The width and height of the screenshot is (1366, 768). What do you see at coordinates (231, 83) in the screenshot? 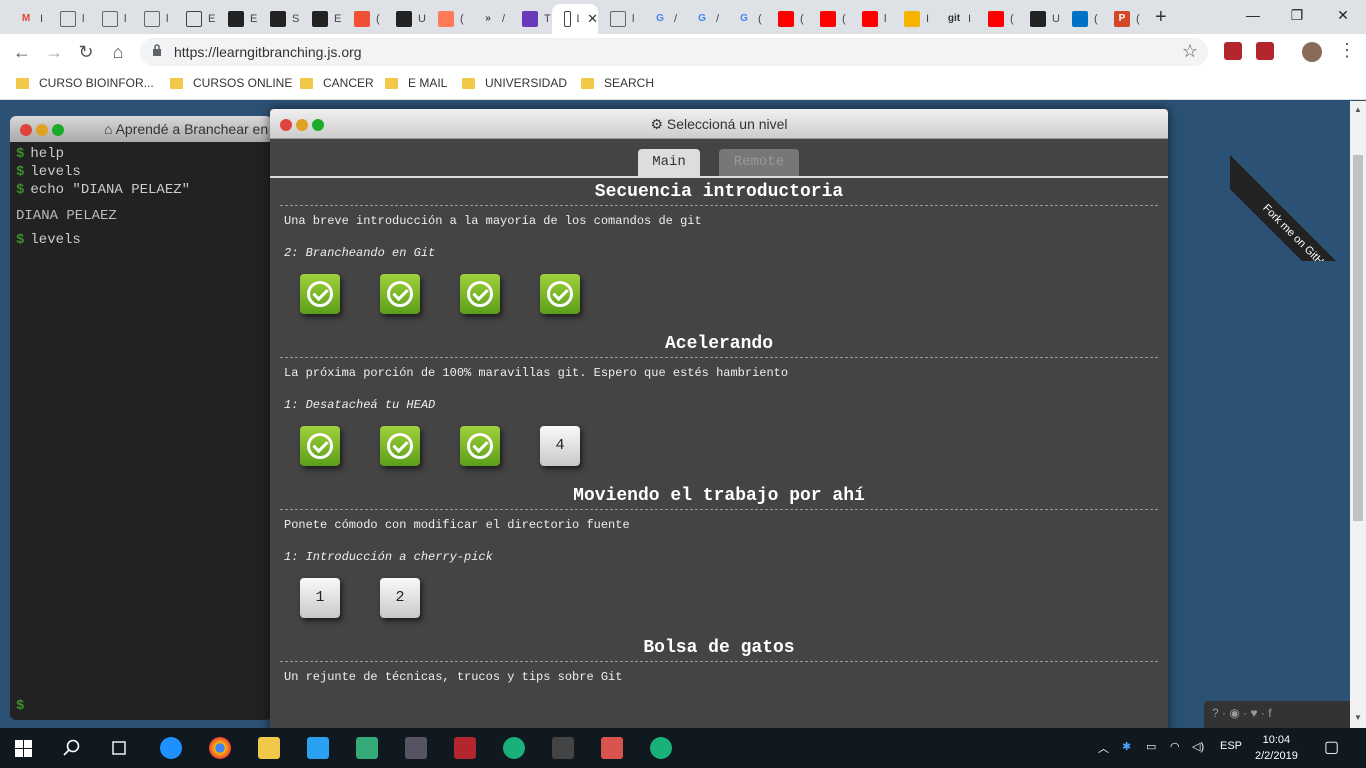
I see `bookmark-folder: CURSOS ONLINE` at bounding box center [231, 83].